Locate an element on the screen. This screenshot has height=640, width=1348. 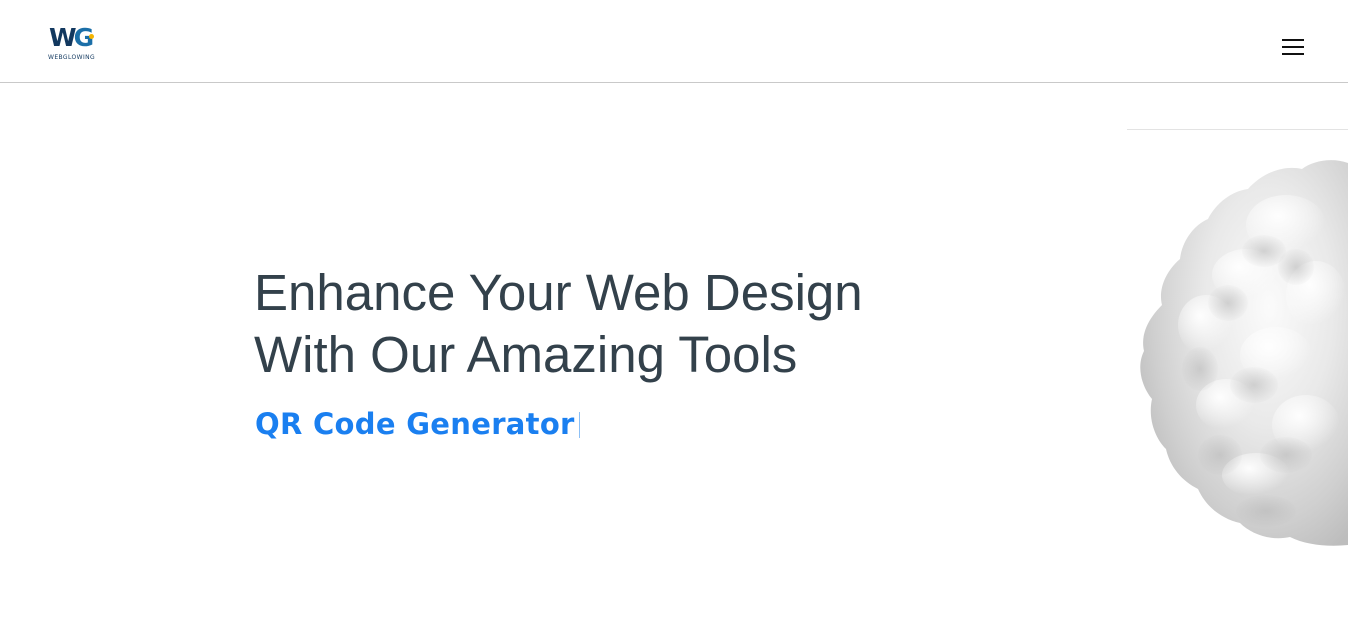
hero-title-line-1: Enhance Your Web Design is located at coordinates (558, 292).